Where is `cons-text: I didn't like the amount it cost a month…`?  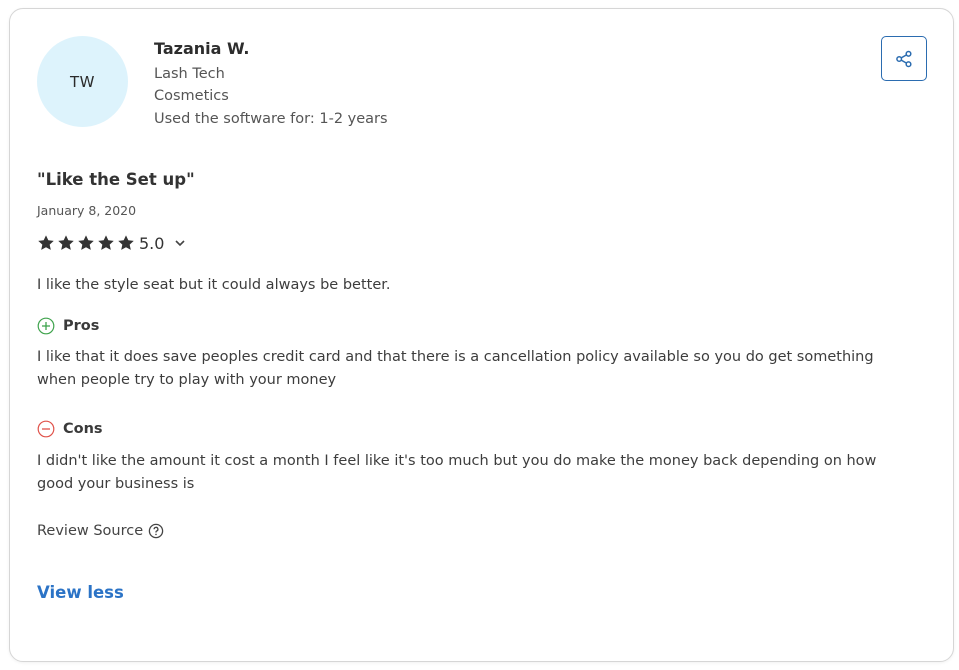 cons-text: I didn't like the amount it cost a month… is located at coordinates (457, 472).